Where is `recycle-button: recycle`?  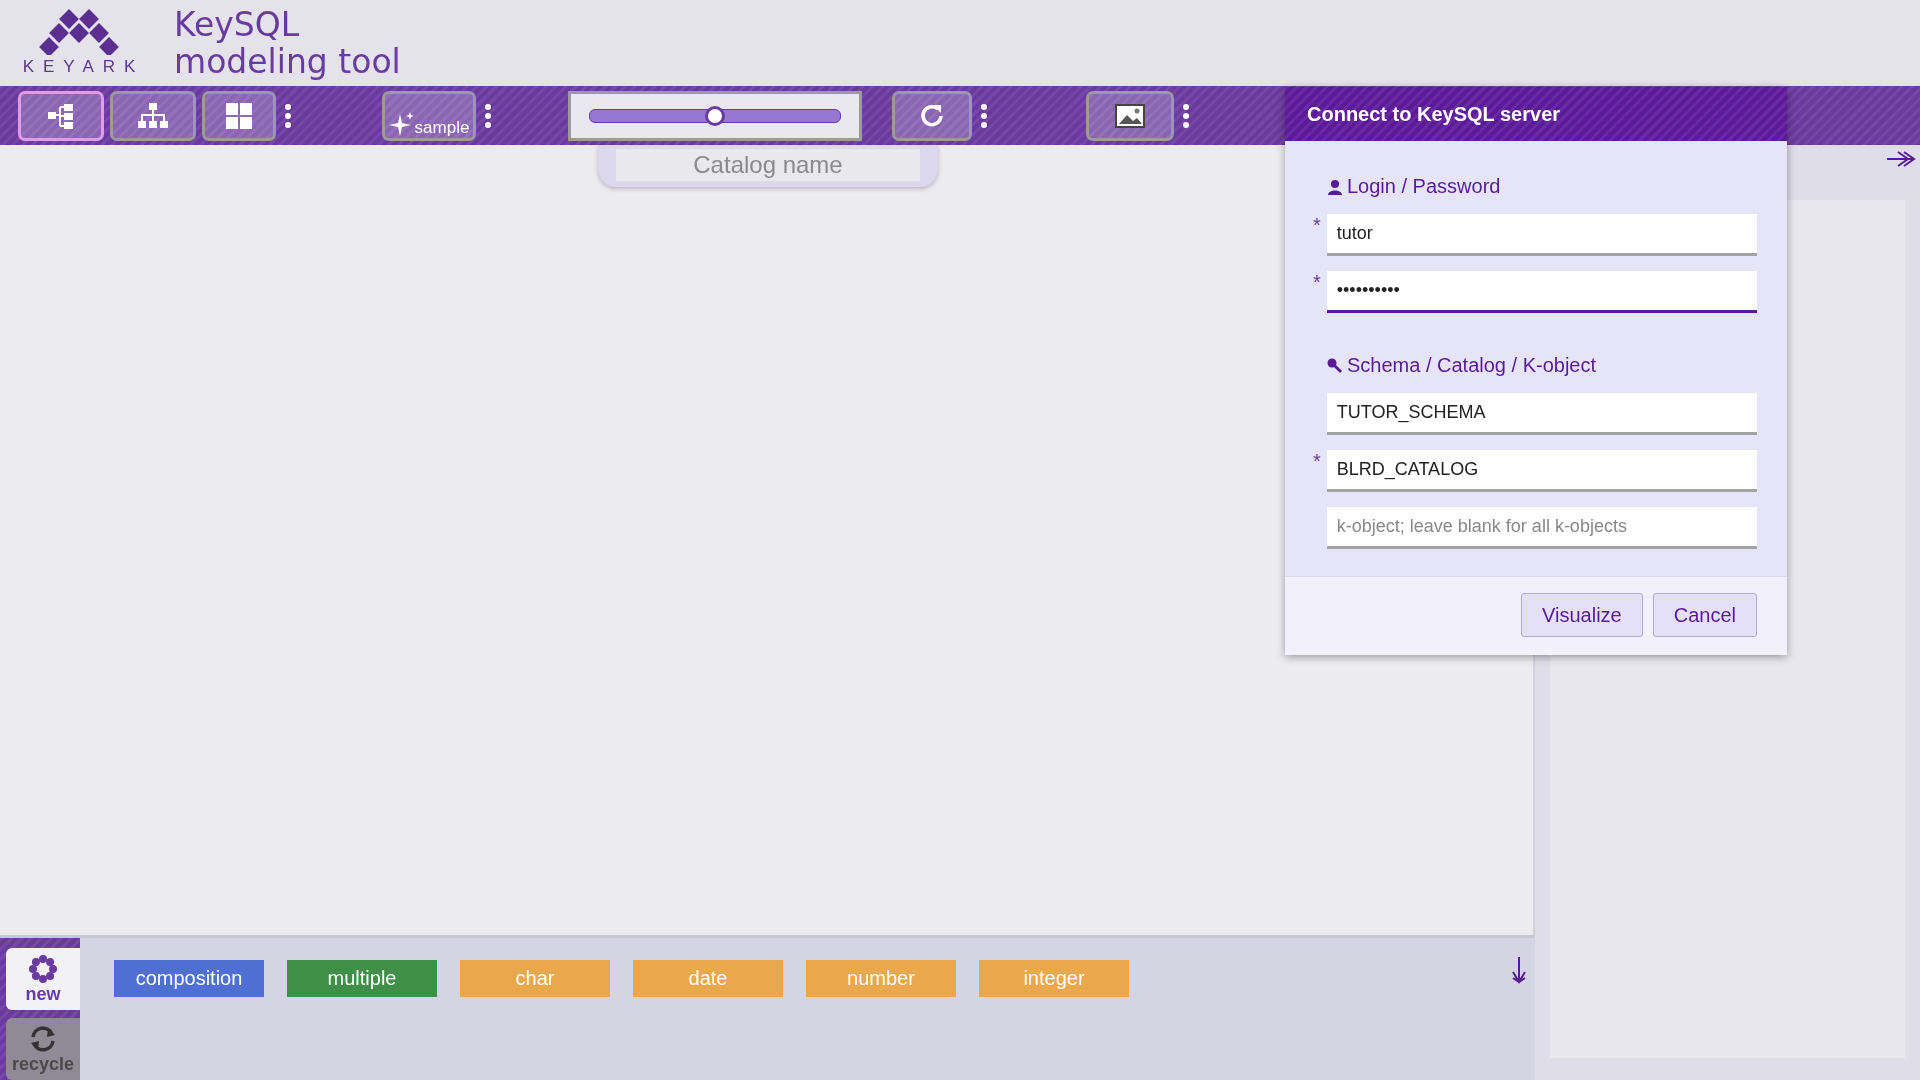 recycle-button: recycle is located at coordinates (43, 1049).